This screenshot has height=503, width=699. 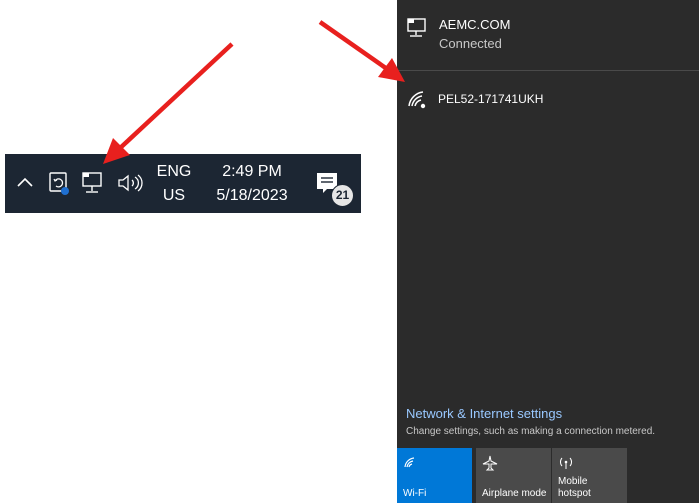 I want to click on arrow-to-network-icon, so click(x=168, y=103).